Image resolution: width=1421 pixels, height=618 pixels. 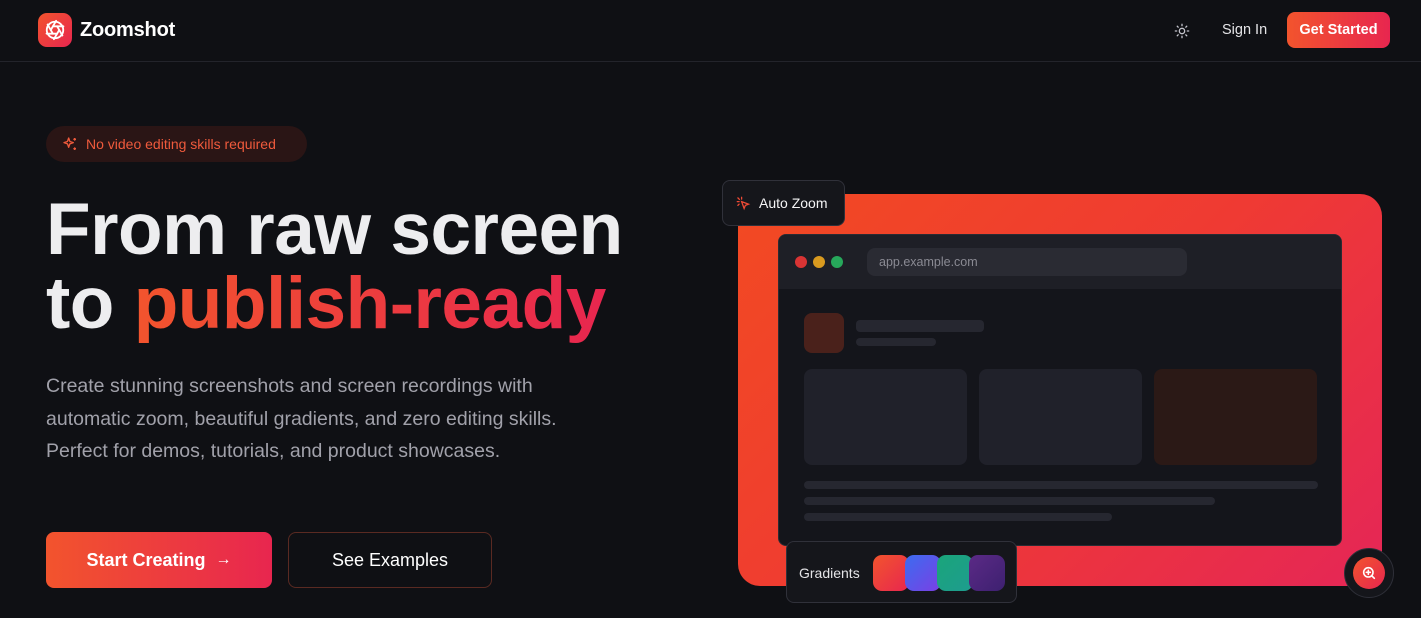 I want to click on gradient-swatch-blue-violet, so click(x=923, y=573).